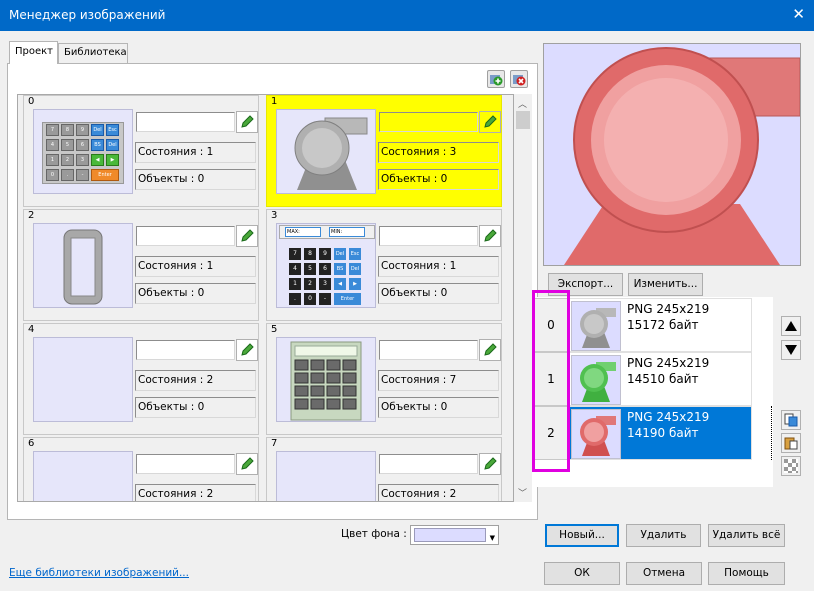  I want to click on card-number: 4, so click(31, 329).